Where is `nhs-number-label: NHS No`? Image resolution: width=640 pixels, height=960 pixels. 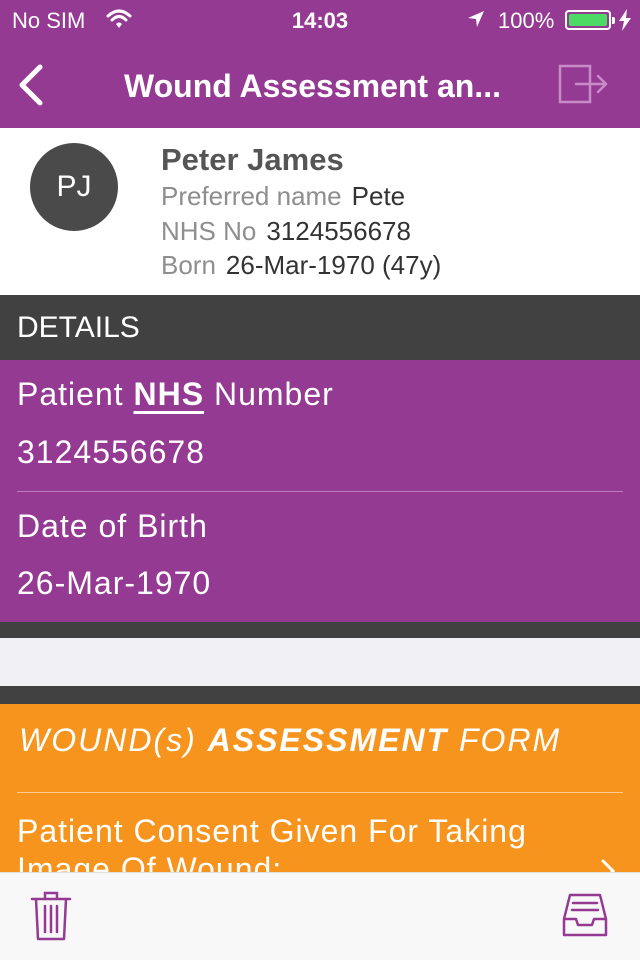 nhs-number-label: NHS No is located at coordinates (209, 231).